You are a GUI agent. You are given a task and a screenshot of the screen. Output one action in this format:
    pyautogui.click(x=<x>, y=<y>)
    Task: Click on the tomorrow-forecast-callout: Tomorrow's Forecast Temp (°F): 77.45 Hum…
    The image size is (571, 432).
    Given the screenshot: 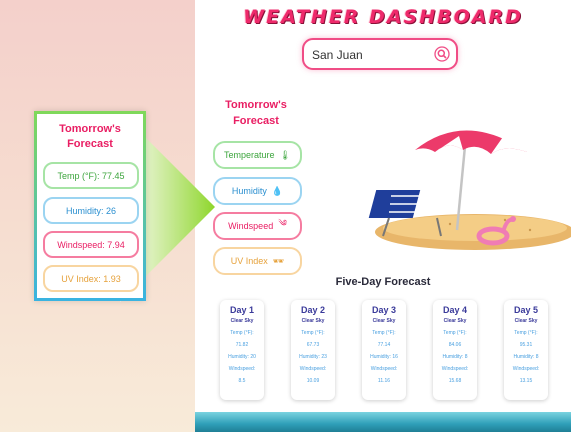 What is the action you would take?
    pyautogui.click(x=90, y=206)
    